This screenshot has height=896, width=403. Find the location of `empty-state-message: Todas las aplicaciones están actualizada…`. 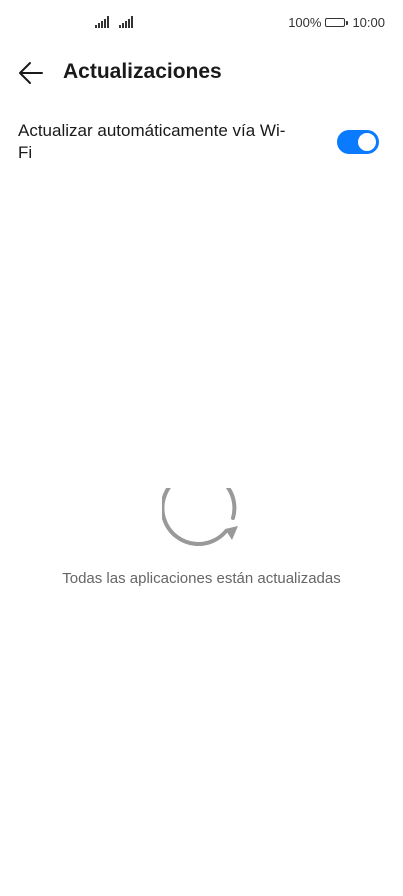

empty-state-message: Todas las aplicaciones están actualizada… is located at coordinates (201, 578).